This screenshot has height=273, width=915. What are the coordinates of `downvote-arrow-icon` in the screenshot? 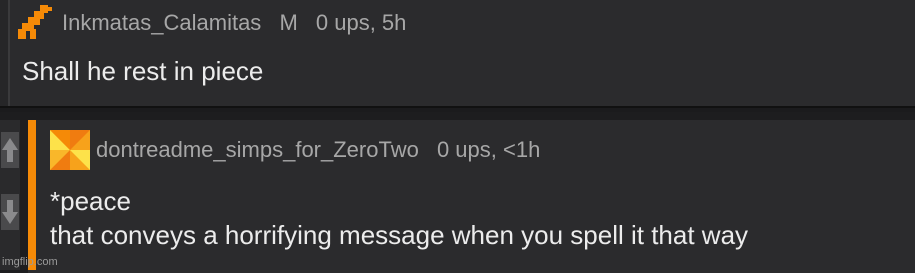 It's located at (10, 212).